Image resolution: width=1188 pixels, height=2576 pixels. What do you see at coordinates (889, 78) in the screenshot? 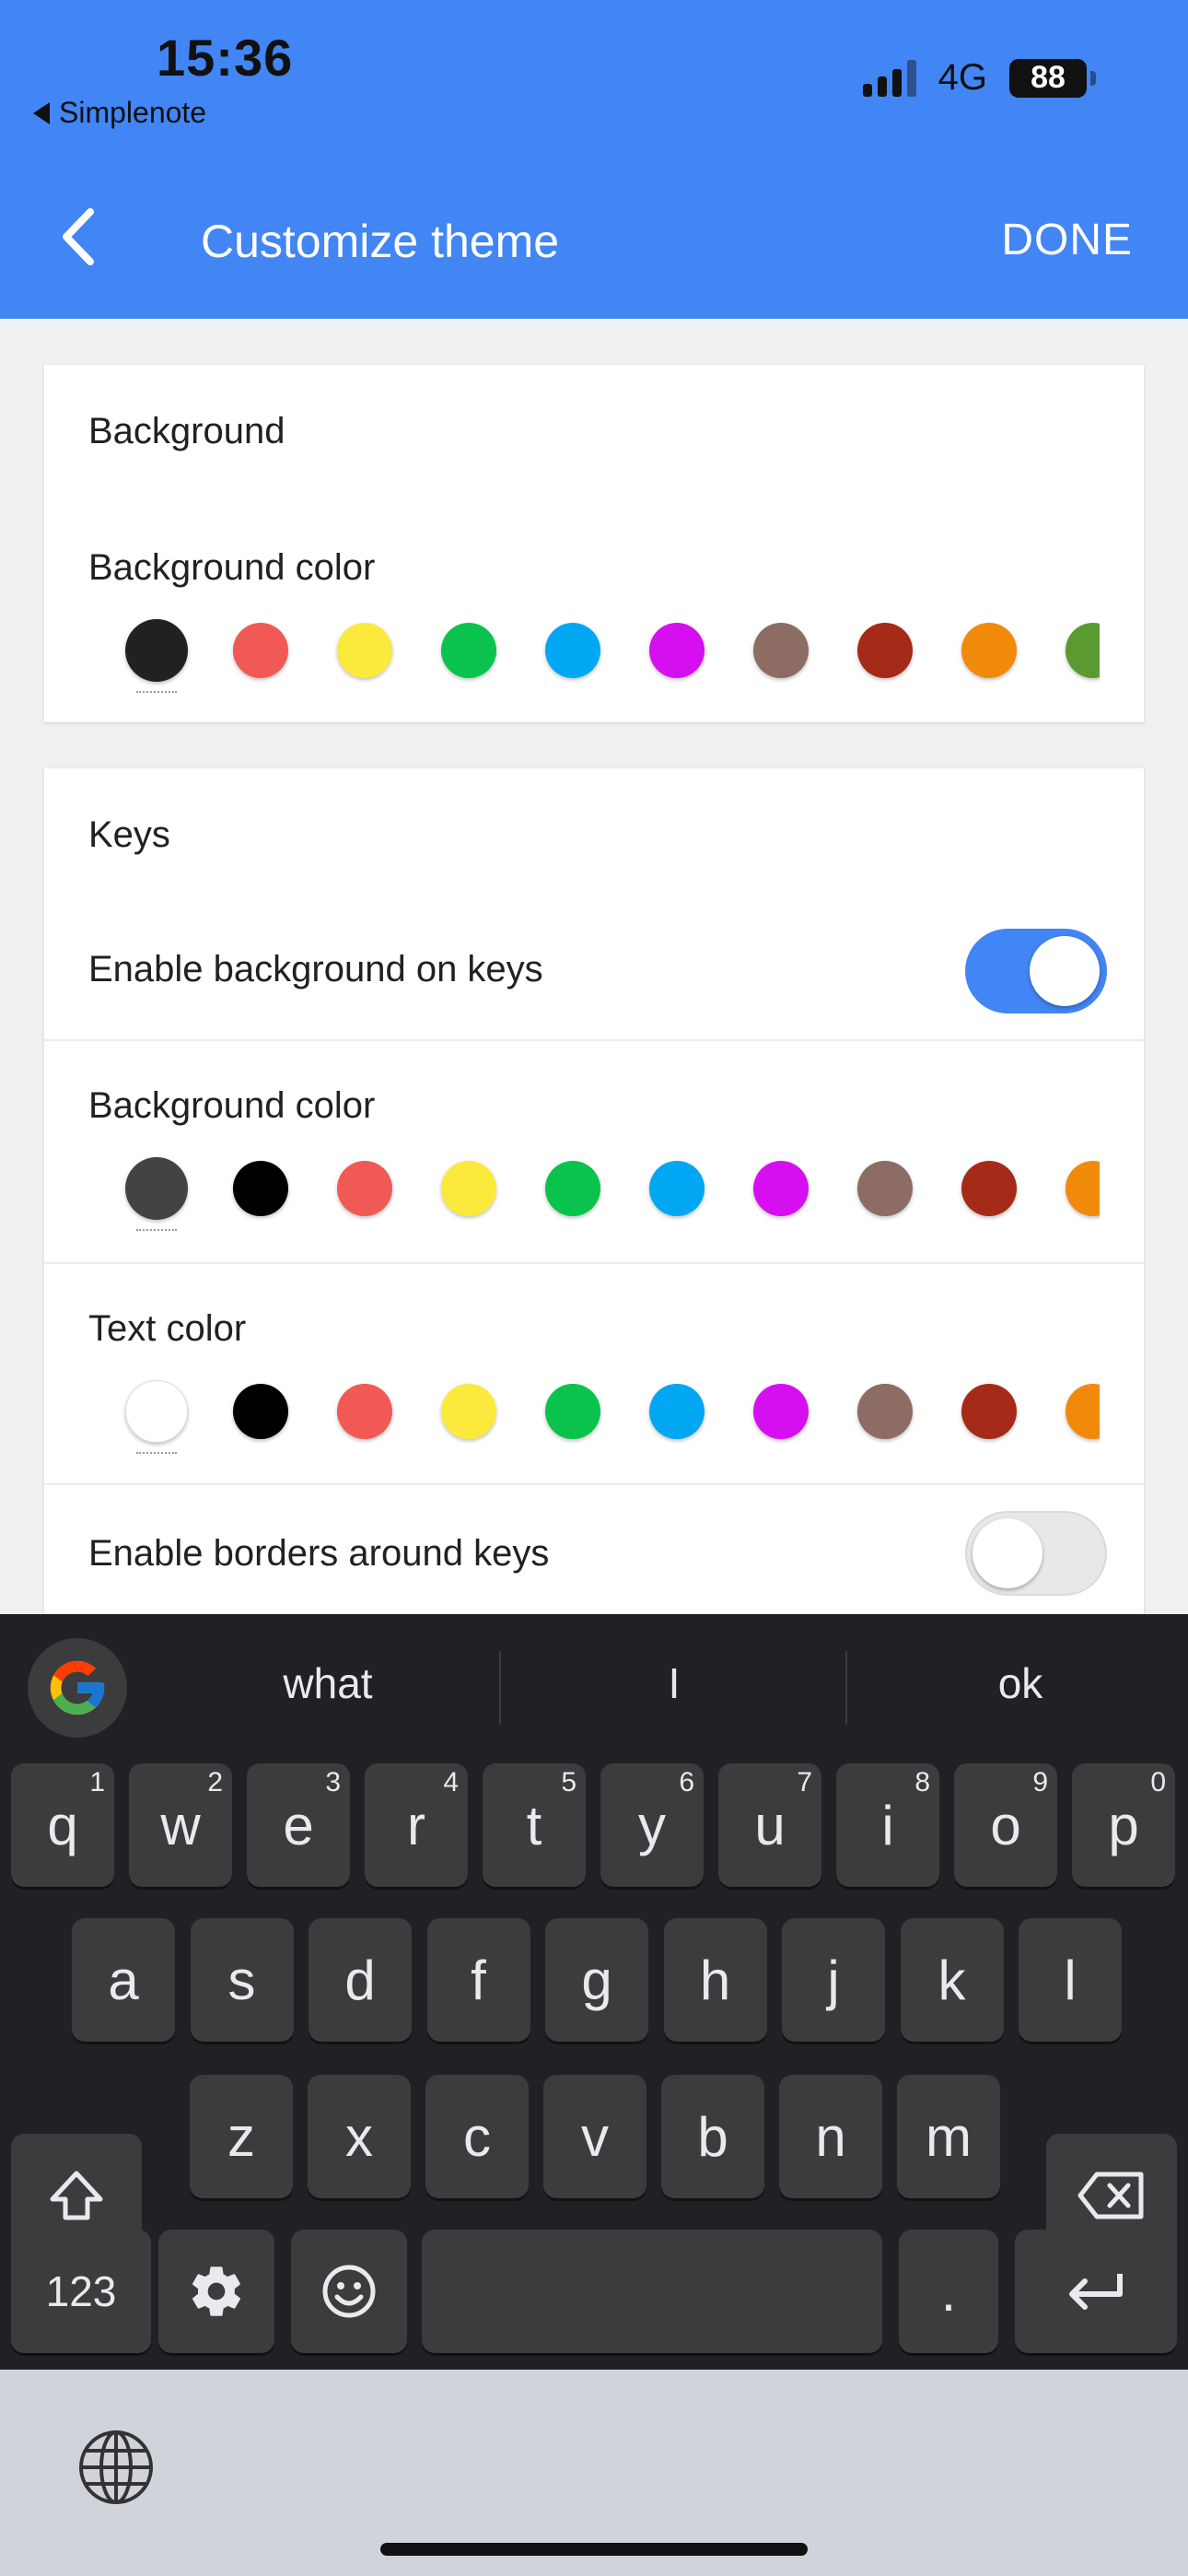
I see `signal-icon` at bounding box center [889, 78].